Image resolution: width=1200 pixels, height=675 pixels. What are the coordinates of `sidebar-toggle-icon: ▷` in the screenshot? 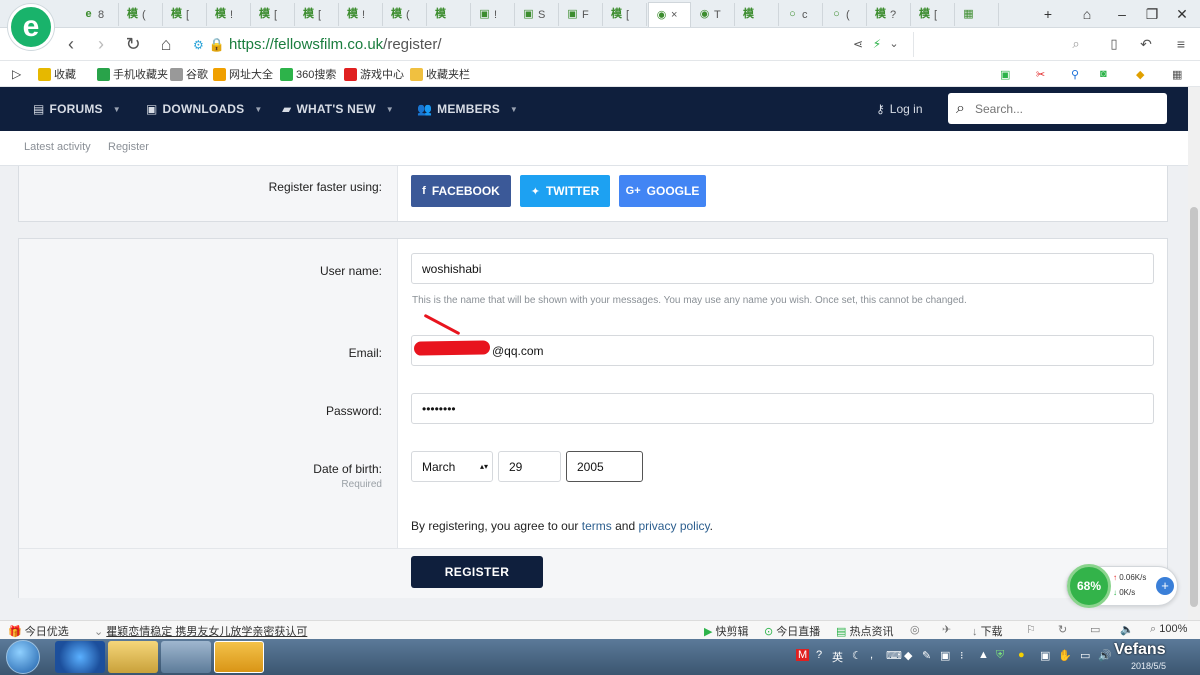 It's located at (16, 74).